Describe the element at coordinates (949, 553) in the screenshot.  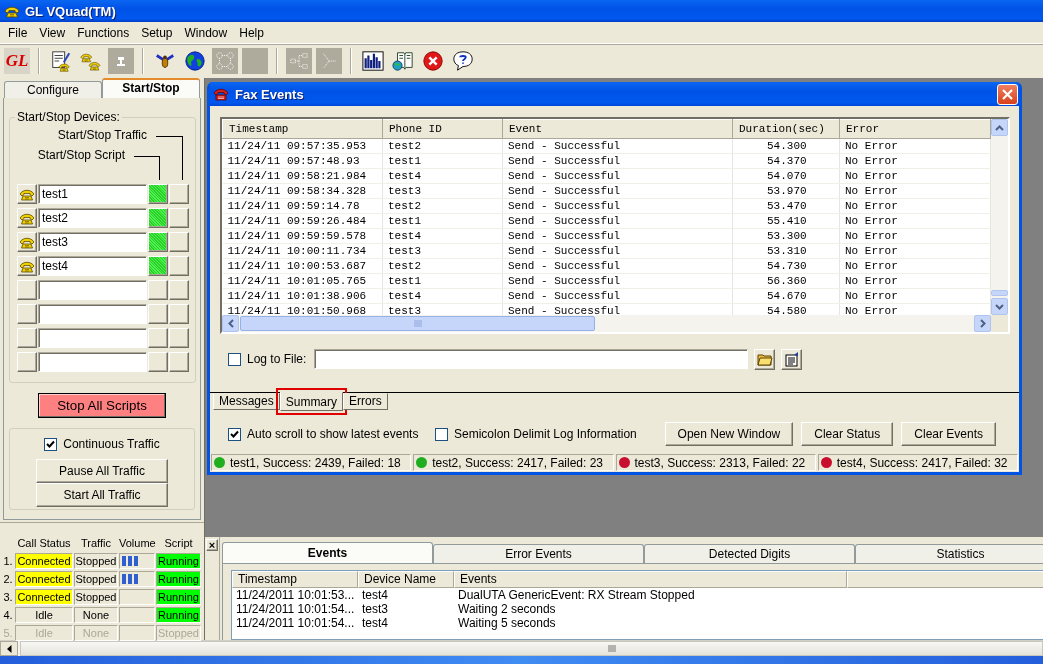
I see `tab: Statistics` at that location.